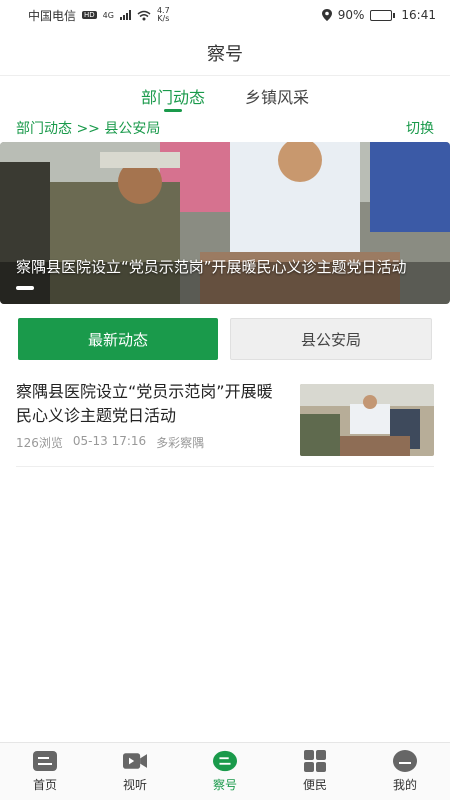 The width and height of the screenshot is (450, 800). Describe the element at coordinates (225, 15) in the screenshot. I see `status-bar: 中国电信 HD 4G 4.7 K/s 90% 16:41` at that location.